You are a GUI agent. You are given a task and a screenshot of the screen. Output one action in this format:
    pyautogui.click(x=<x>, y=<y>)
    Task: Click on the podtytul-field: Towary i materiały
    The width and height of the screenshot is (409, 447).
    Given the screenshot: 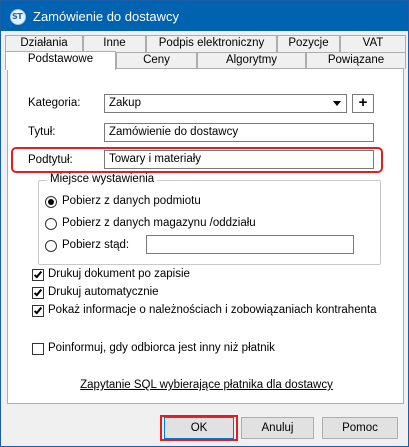 What is the action you would take?
    pyautogui.click(x=239, y=159)
    